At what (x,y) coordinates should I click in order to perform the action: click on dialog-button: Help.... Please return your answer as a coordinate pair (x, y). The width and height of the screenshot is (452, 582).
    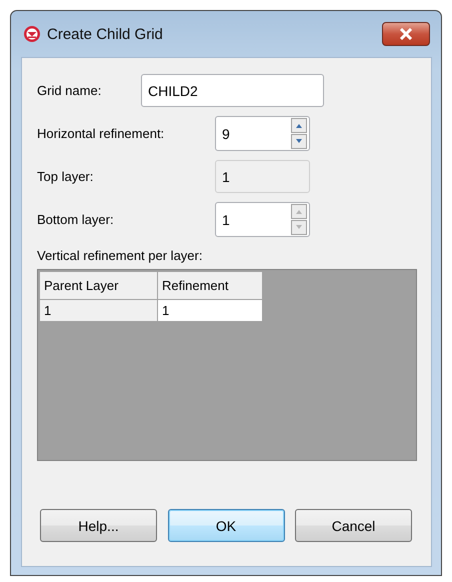
    Looking at the image, I should click on (98, 525).